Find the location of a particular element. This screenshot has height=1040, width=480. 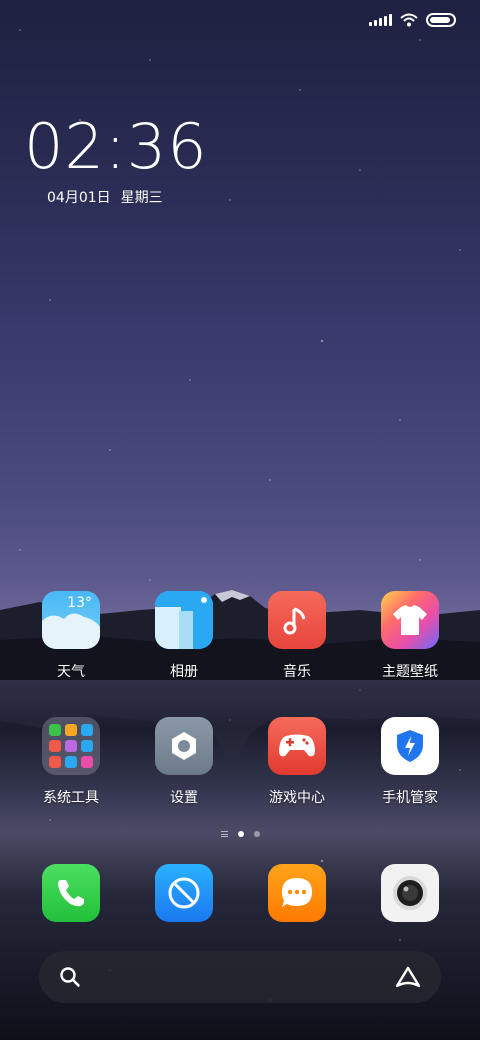

messages-icon is located at coordinates (297, 893).